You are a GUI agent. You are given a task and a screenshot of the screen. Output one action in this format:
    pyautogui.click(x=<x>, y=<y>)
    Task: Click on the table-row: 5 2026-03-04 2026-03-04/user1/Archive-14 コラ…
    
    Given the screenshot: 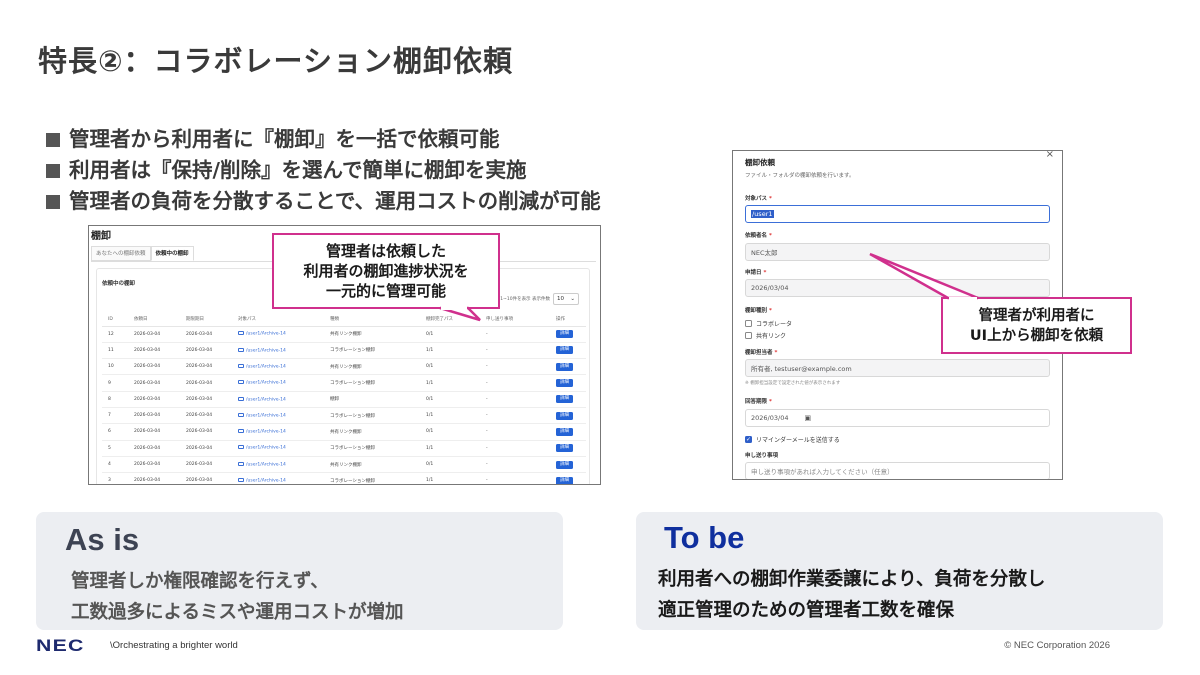 What is the action you would take?
    pyautogui.click(x=344, y=448)
    